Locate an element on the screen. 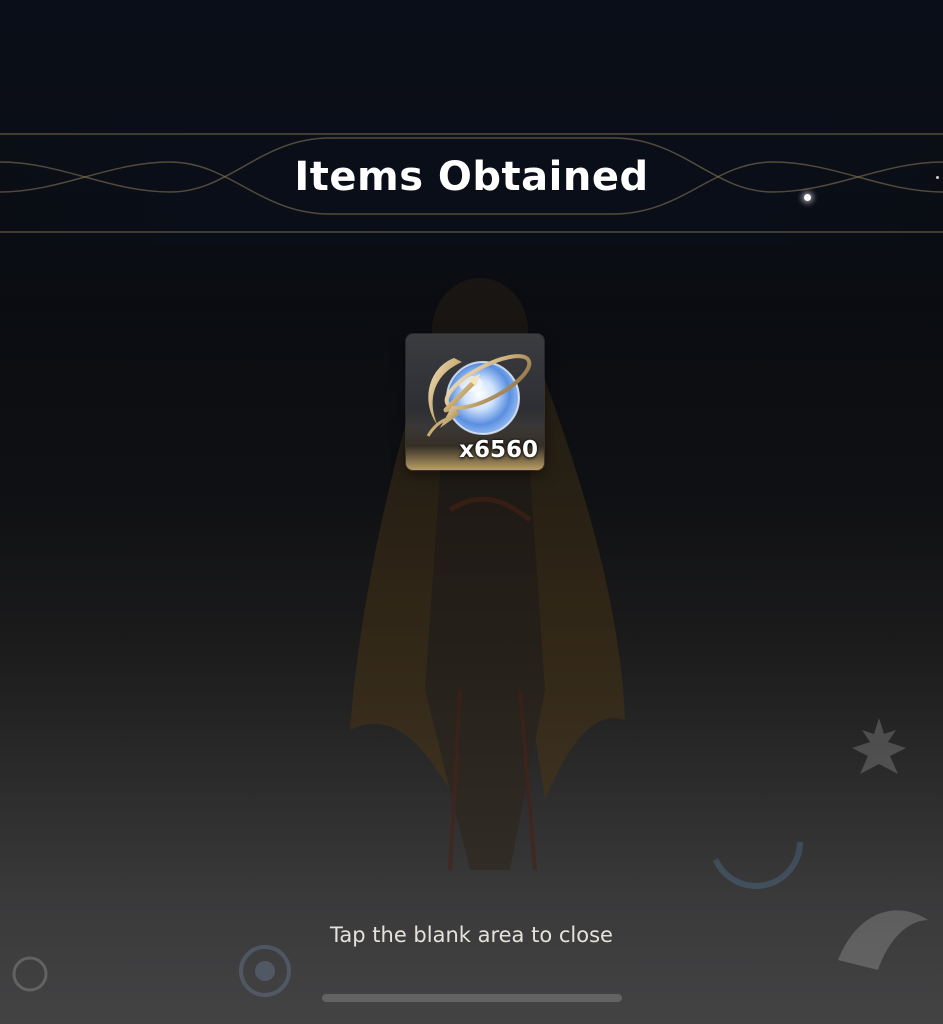 The image size is (943, 1024). item-quantity: x6560 is located at coordinates (498, 450).